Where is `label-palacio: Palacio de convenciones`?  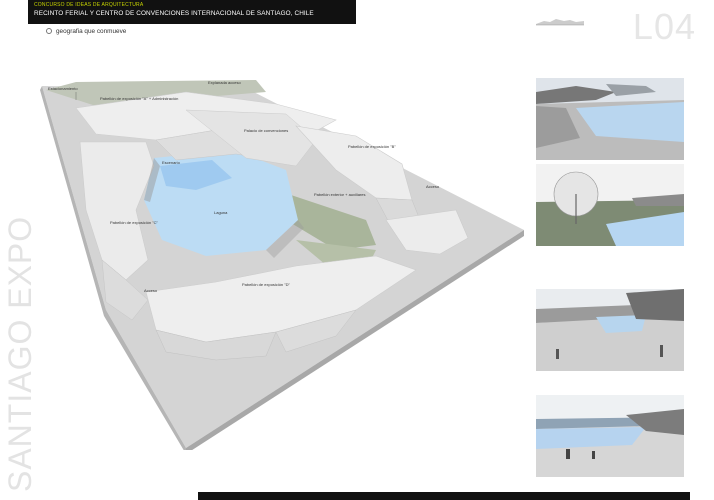 label-palacio: Palacio de convenciones is located at coordinates (266, 130).